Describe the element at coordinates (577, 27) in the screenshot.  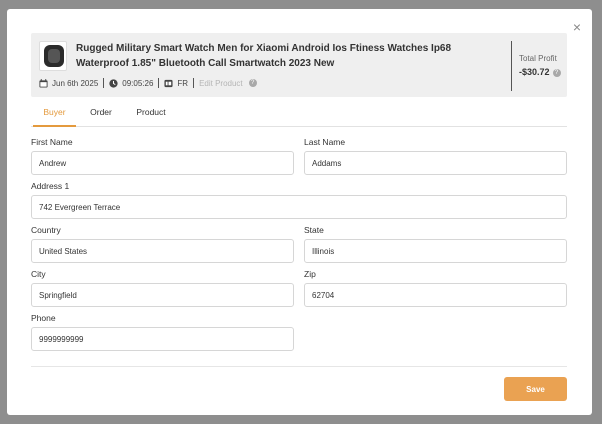
I see `close-icon: ×` at that location.